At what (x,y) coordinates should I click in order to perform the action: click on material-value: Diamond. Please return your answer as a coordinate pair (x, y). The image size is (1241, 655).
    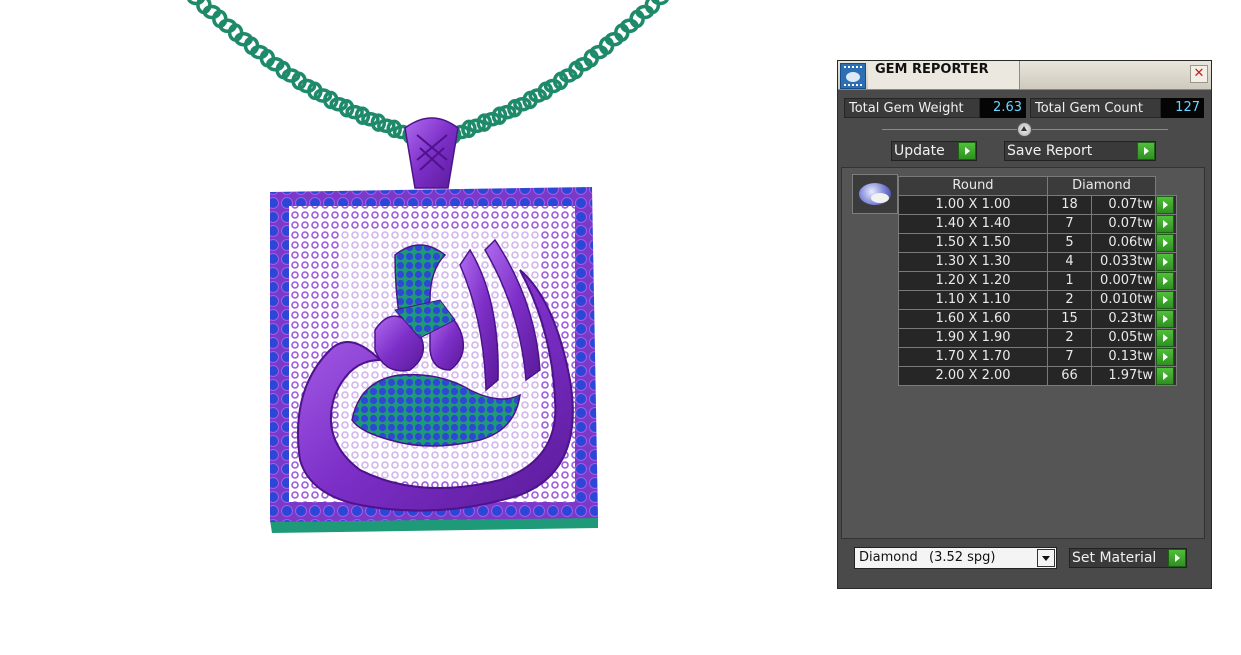
    Looking at the image, I should click on (888, 557).